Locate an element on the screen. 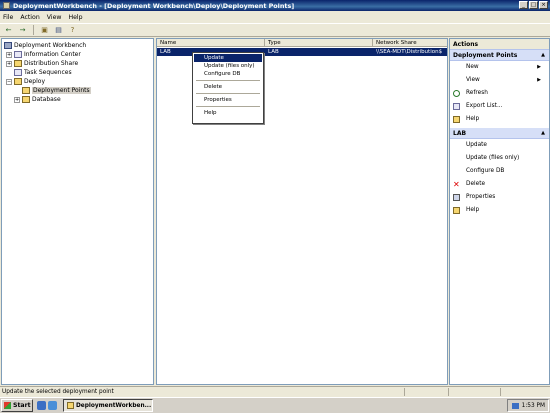  list-header: Name Type Network Share is located at coordinates (302, 43).